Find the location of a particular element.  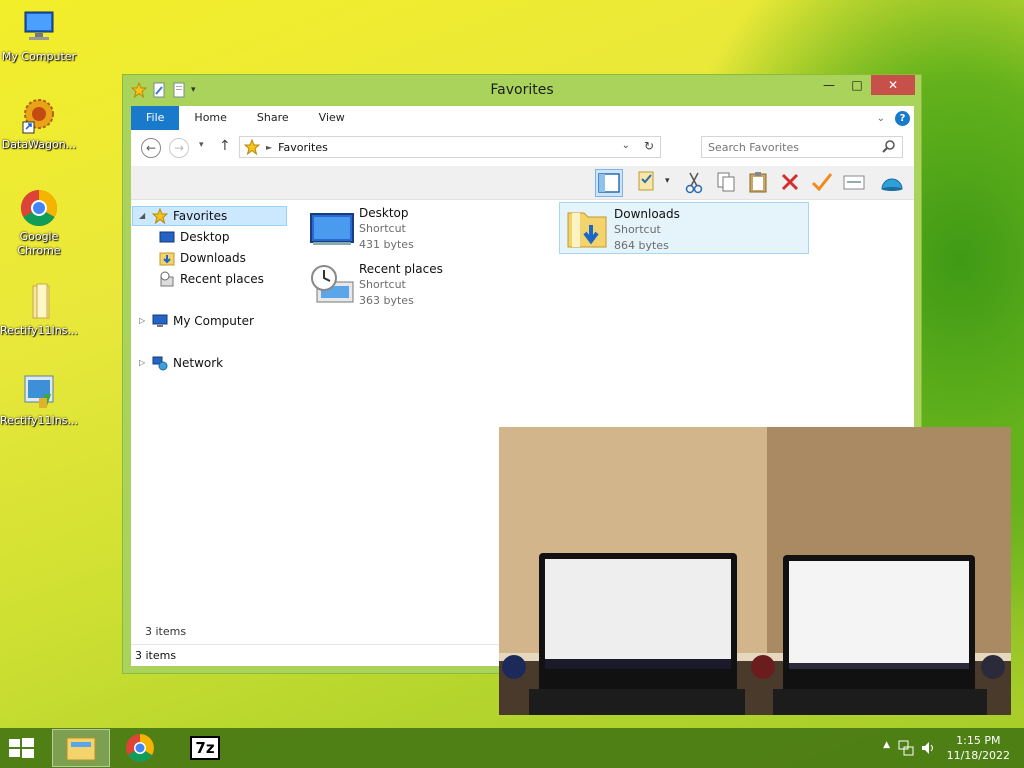

file-item-downloads: Downloads Shortcut 864 bytes is located at coordinates (684, 228).